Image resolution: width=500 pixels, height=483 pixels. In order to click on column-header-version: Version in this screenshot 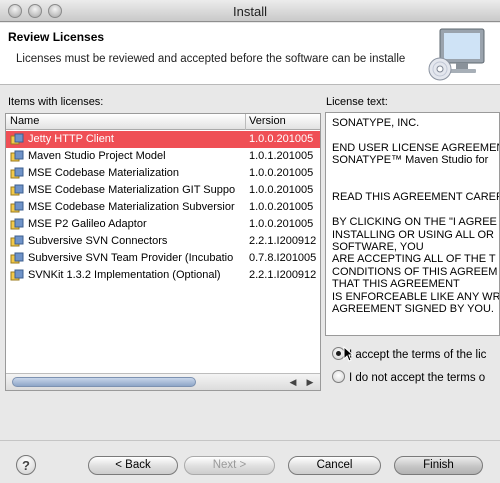, I will do `click(267, 121)`.